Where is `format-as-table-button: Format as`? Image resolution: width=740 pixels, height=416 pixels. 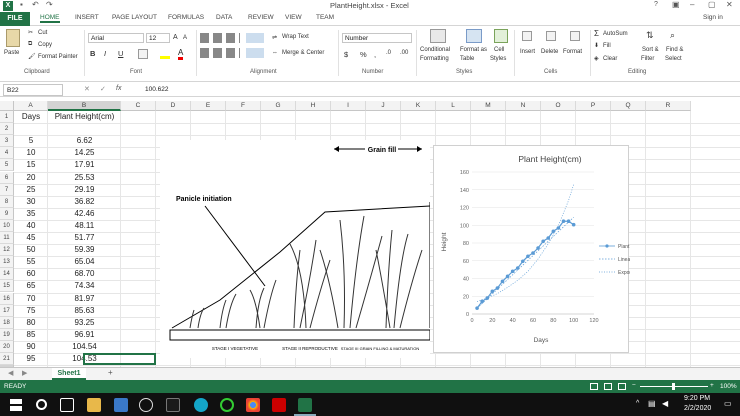
format-as-table-button: Format as is located at coordinates (473, 50).